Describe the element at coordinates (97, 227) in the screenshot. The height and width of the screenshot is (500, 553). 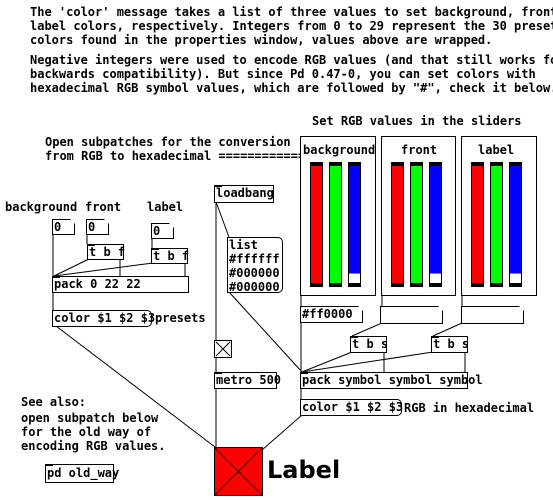
I see `number-front: 0` at that location.